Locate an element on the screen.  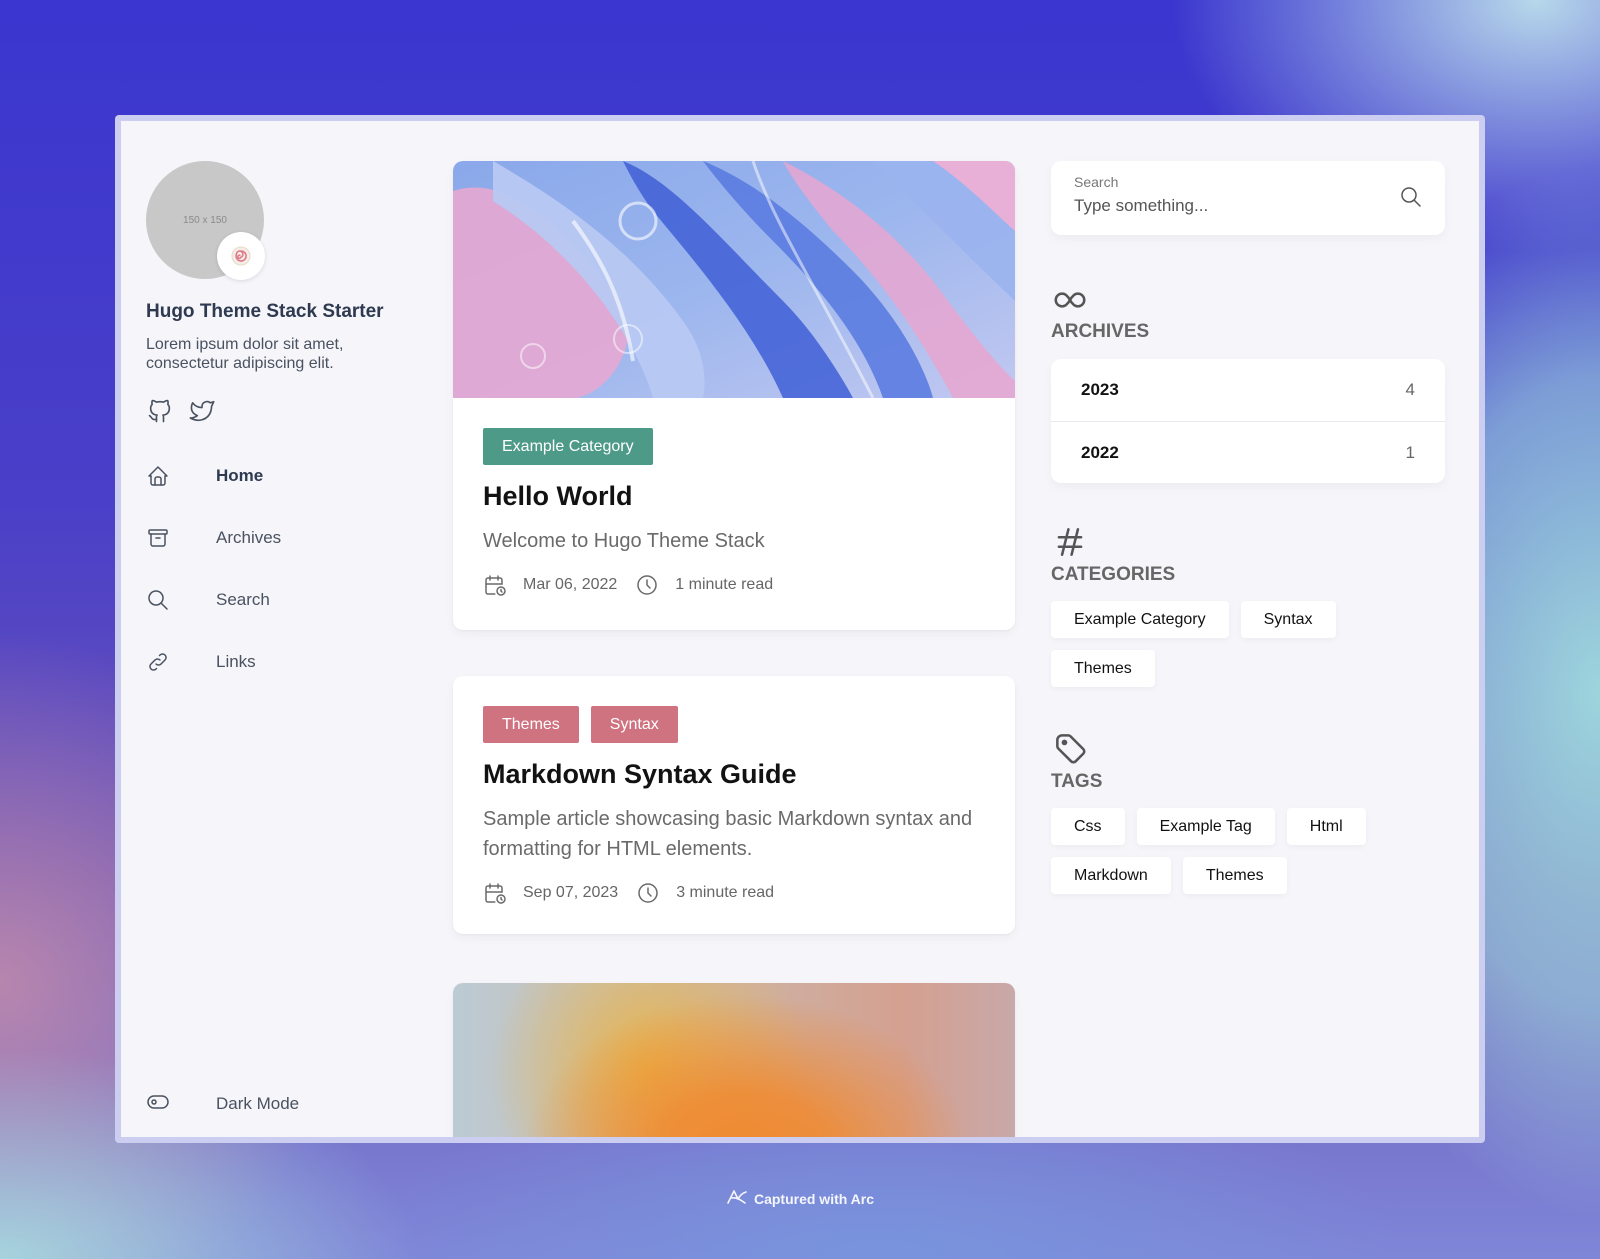
tag-chip: Css is located at coordinates (1088, 826).